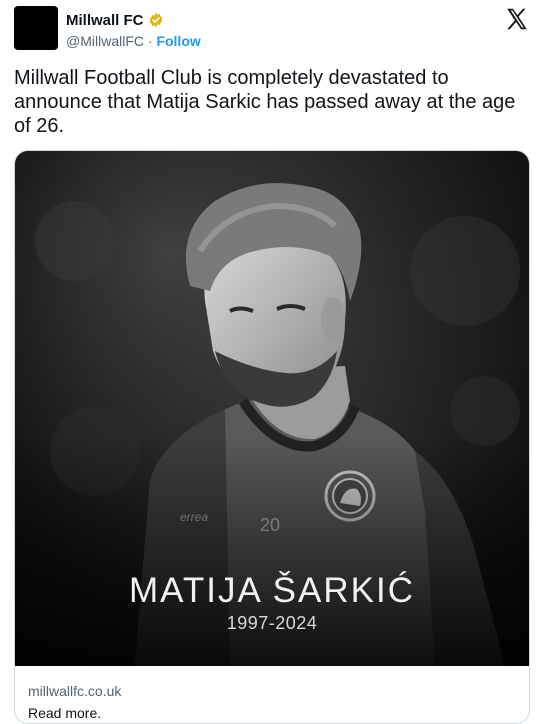  I want to click on read-more-link: Read more., so click(64, 713).